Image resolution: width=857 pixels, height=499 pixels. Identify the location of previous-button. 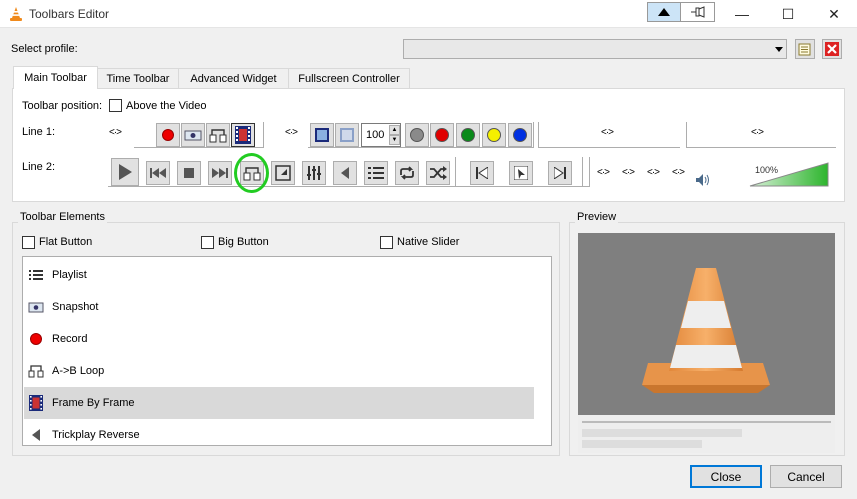
(158, 173).